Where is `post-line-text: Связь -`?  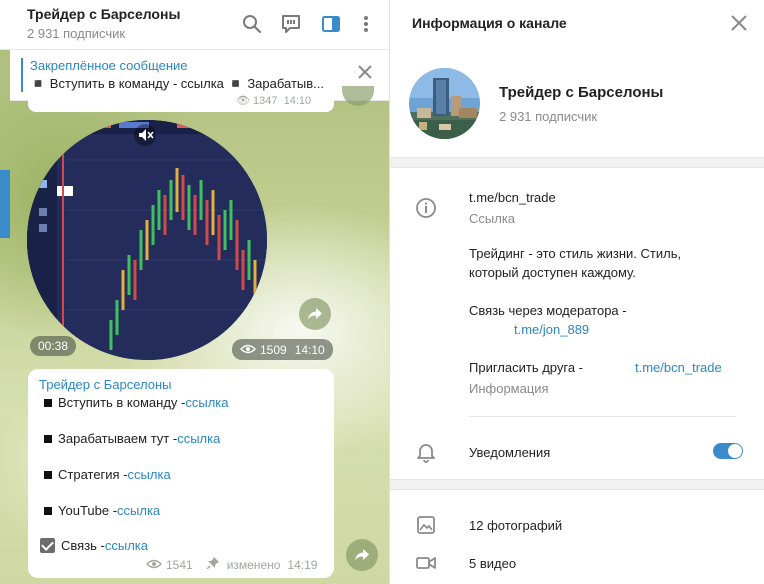
post-line-text: Связь - is located at coordinates (83, 545).